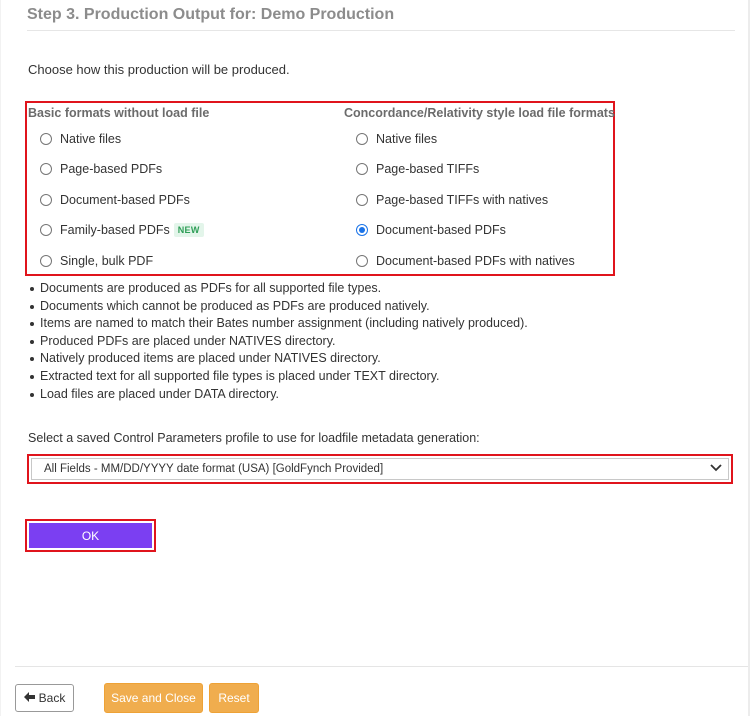 This screenshot has width=750, height=716. What do you see at coordinates (234, 698) in the screenshot?
I see `reset-button: Reset` at bounding box center [234, 698].